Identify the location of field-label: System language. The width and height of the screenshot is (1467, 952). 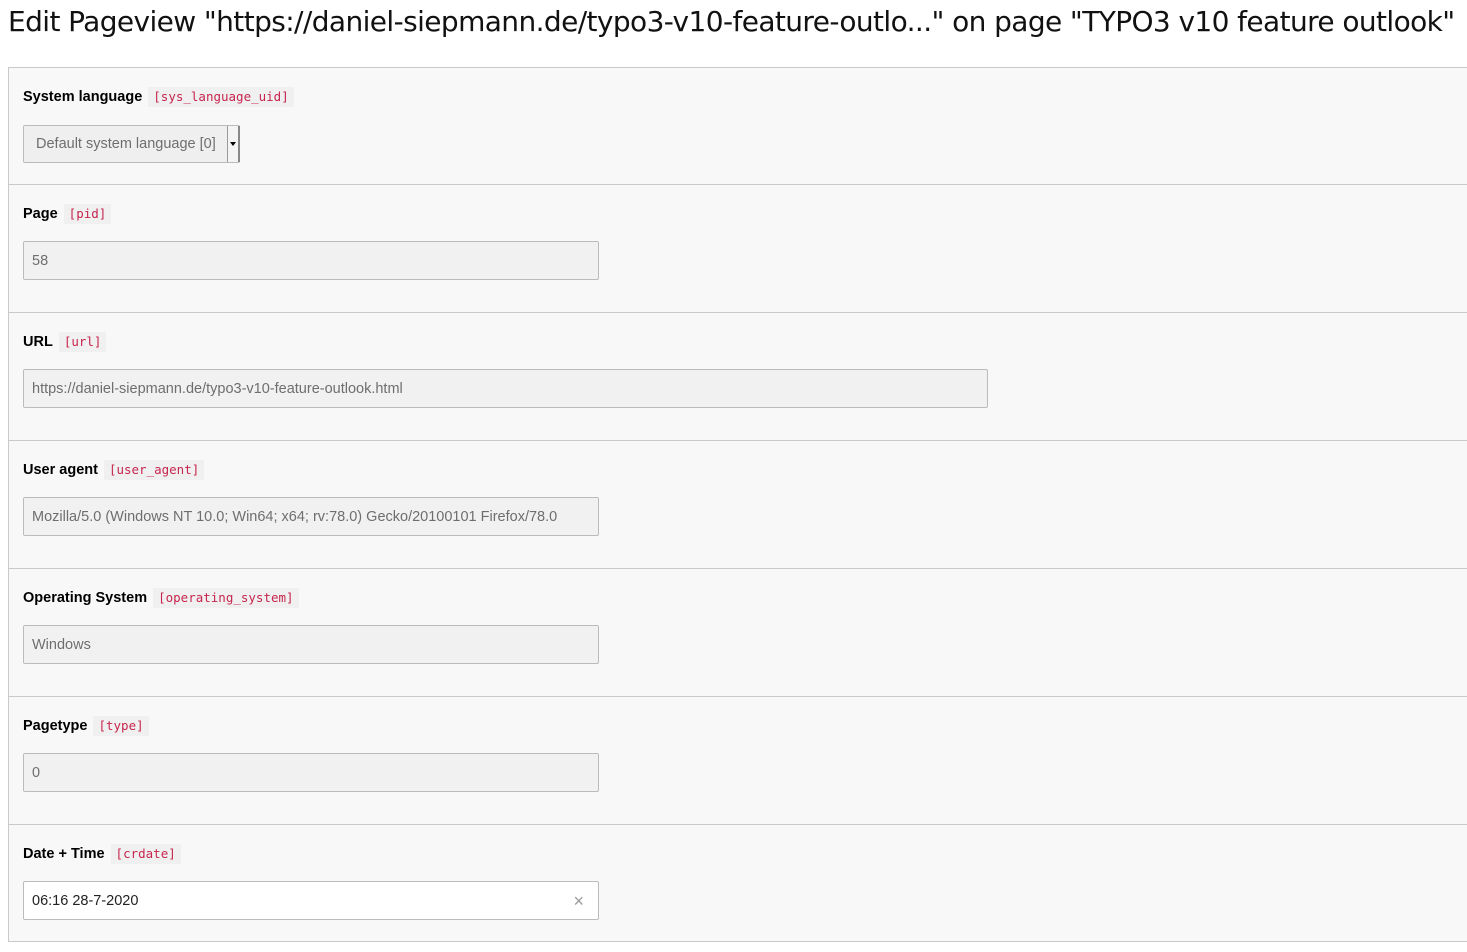
(83, 97).